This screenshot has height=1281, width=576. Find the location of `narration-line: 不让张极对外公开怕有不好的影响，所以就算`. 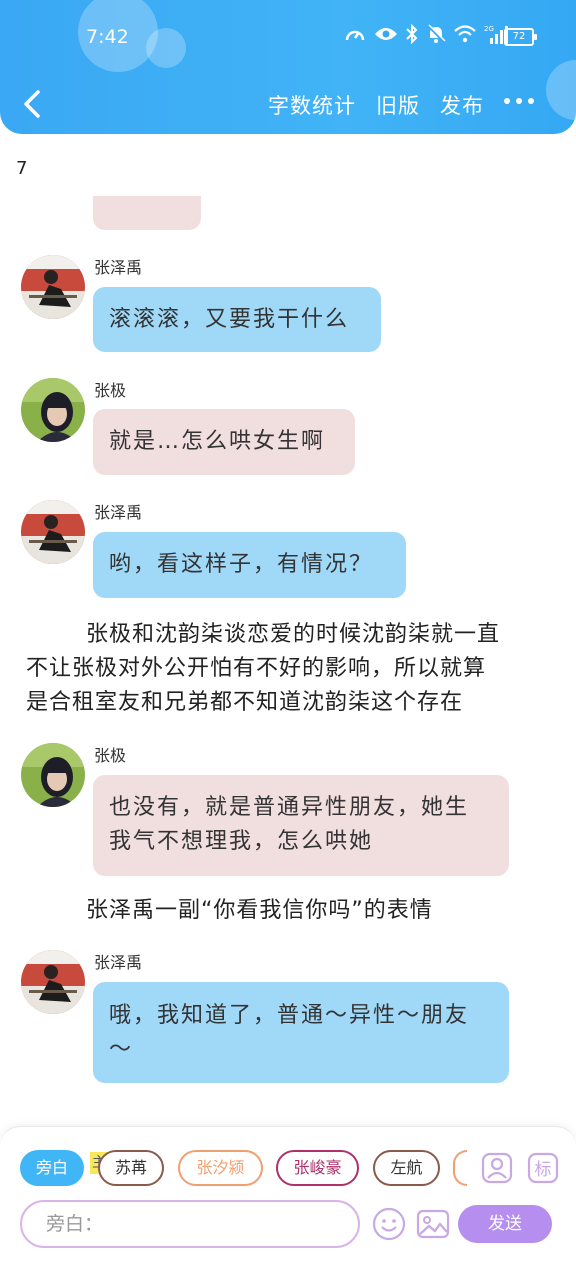

narration-line: 不让张极对外公开怕有不好的影响，所以就算 is located at coordinates (256, 668).